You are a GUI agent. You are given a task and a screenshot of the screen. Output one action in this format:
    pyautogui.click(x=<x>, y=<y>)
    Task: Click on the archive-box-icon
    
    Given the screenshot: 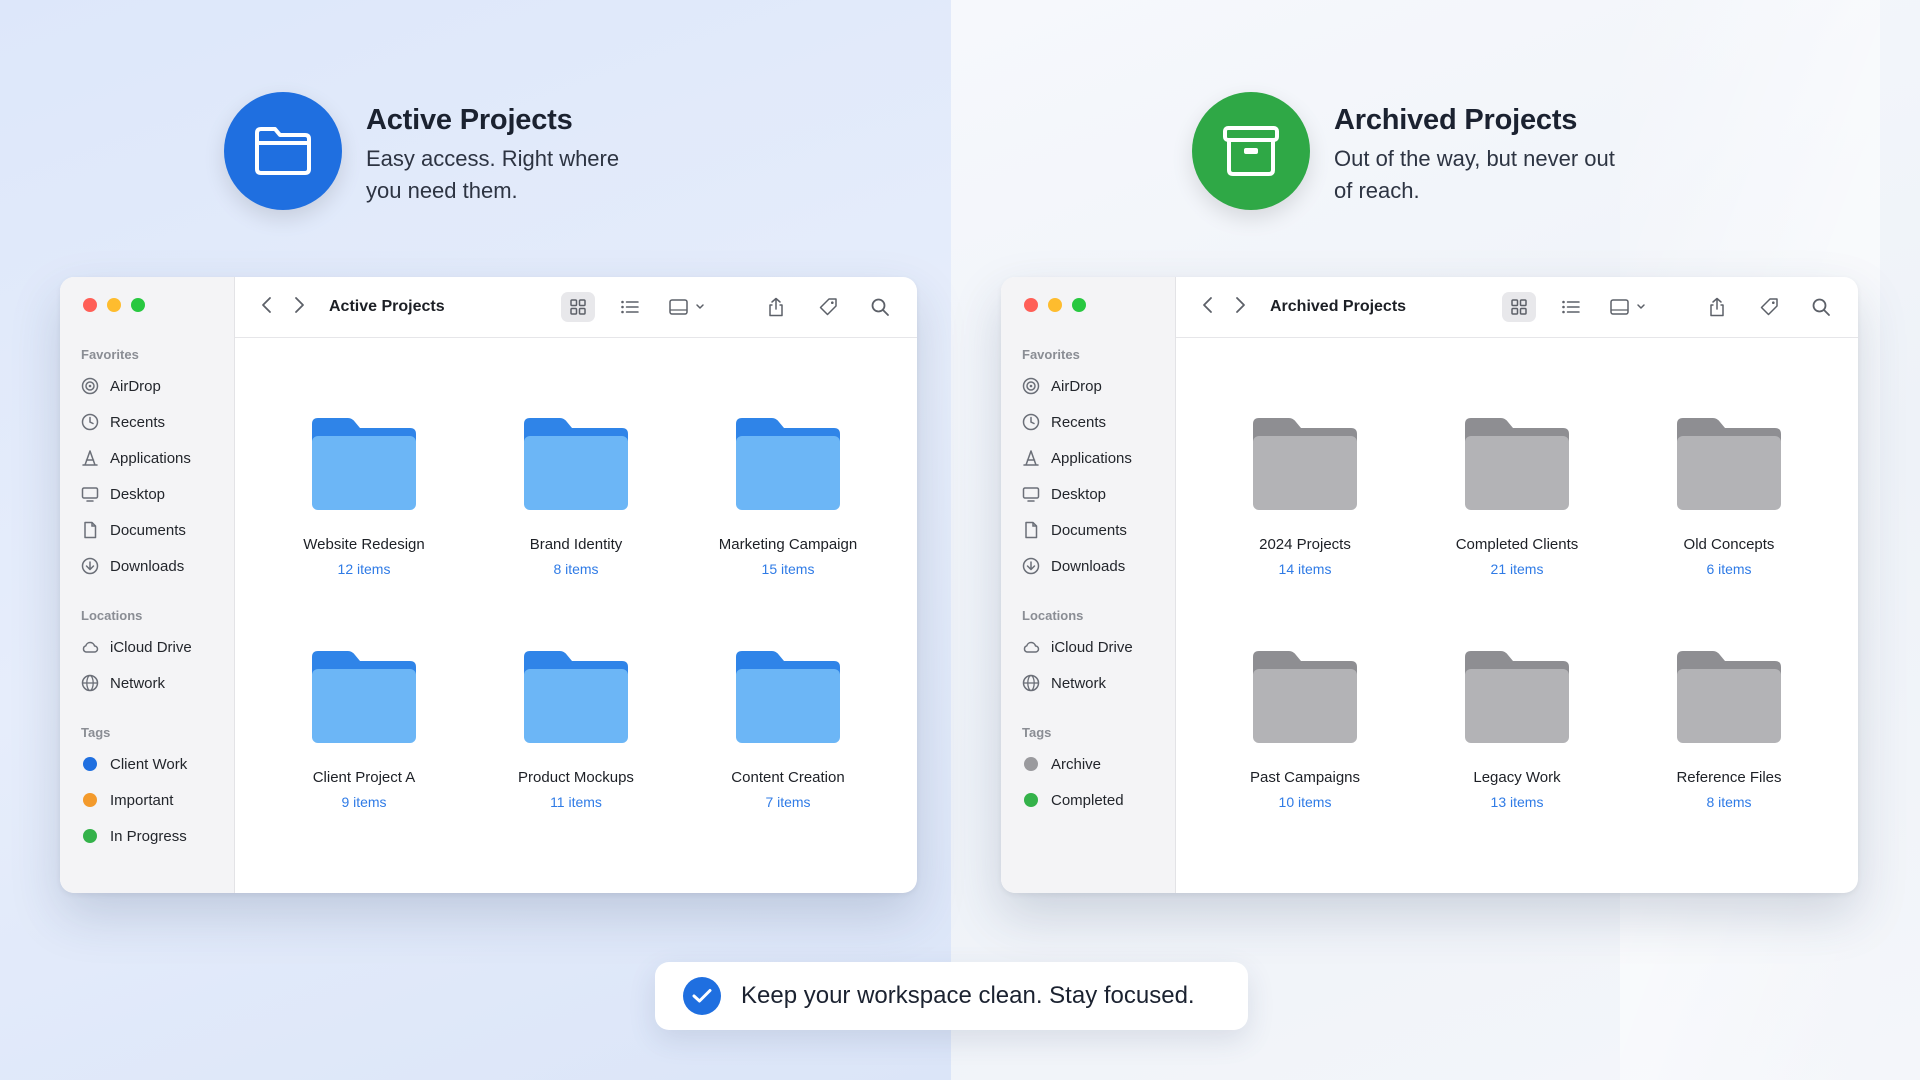 What is the action you would take?
    pyautogui.click(x=1251, y=151)
    